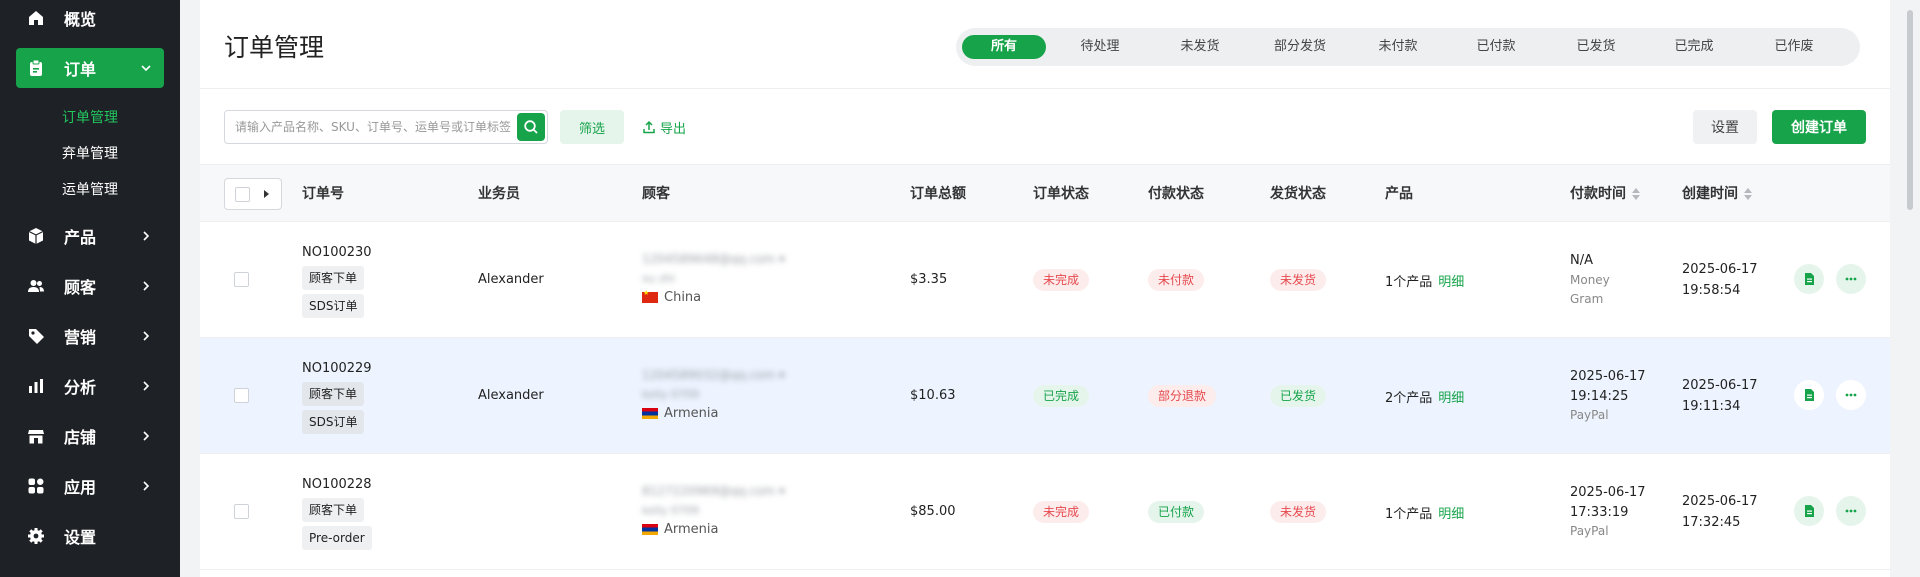 Image resolution: width=1920 pixels, height=577 pixels. What do you see at coordinates (1717, 194) in the screenshot?
I see `column-header-created-time: 创建时间` at bounding box center [1717, 194].